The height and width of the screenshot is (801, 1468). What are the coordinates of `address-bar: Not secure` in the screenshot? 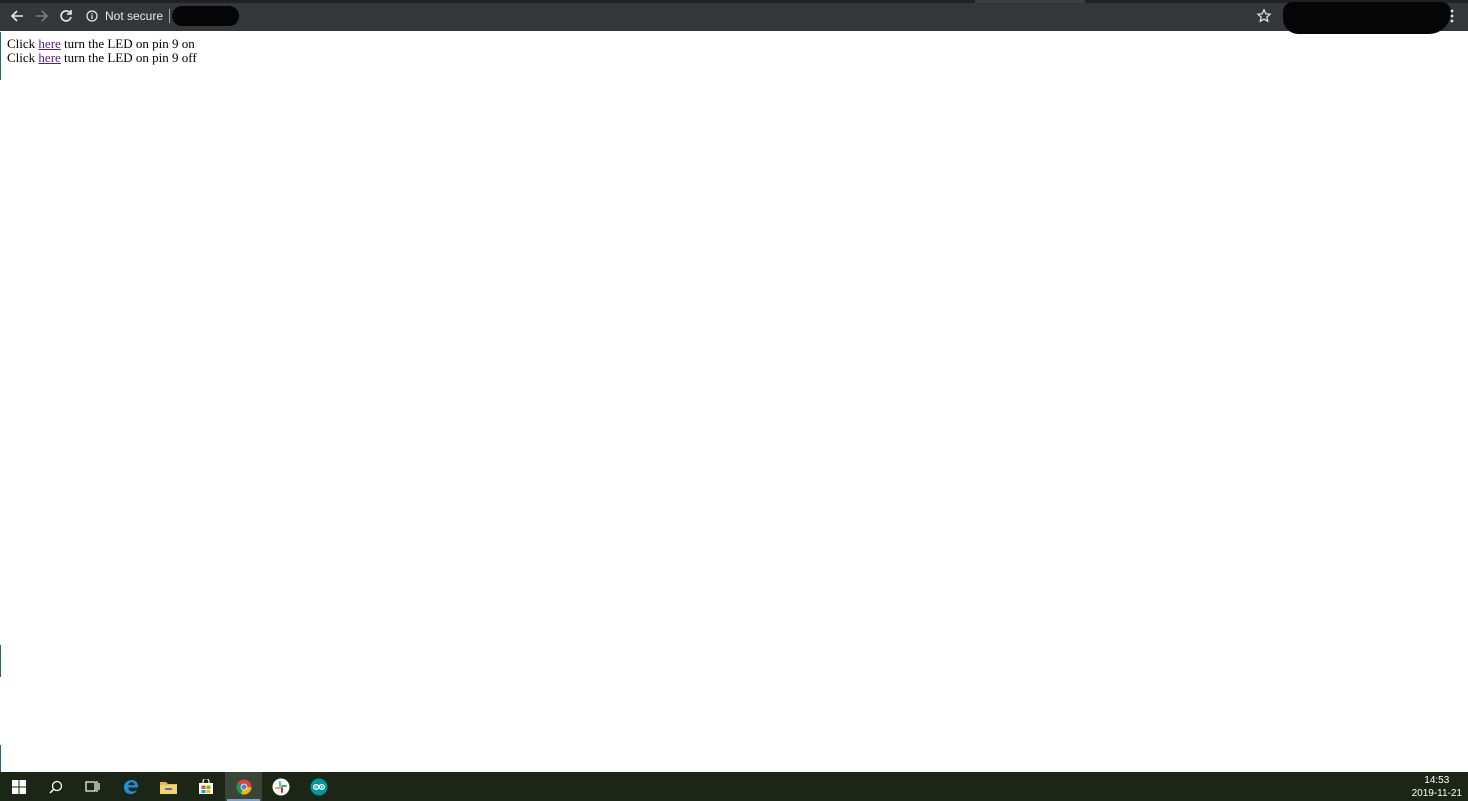 It's located at (128, 16).